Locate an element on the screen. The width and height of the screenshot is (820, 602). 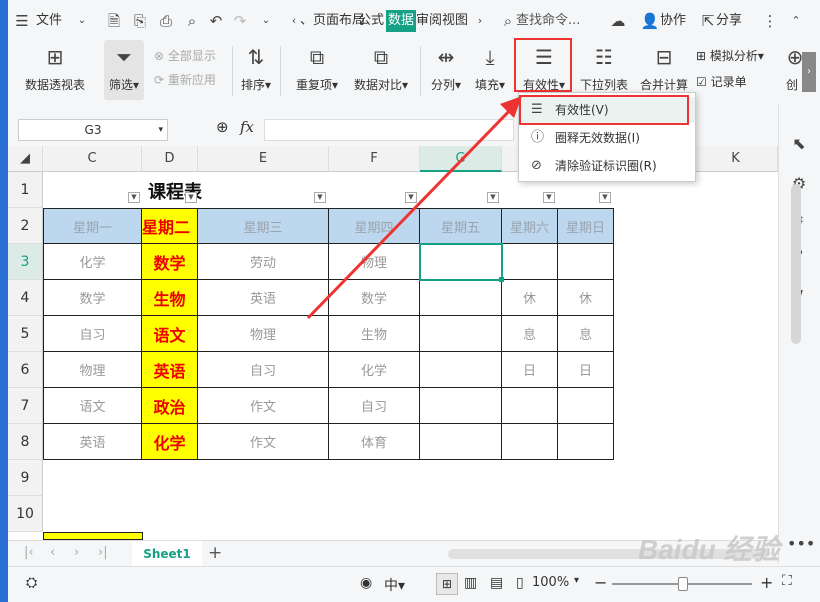
annotation-arrowhead is located at coordinates (511, 107).